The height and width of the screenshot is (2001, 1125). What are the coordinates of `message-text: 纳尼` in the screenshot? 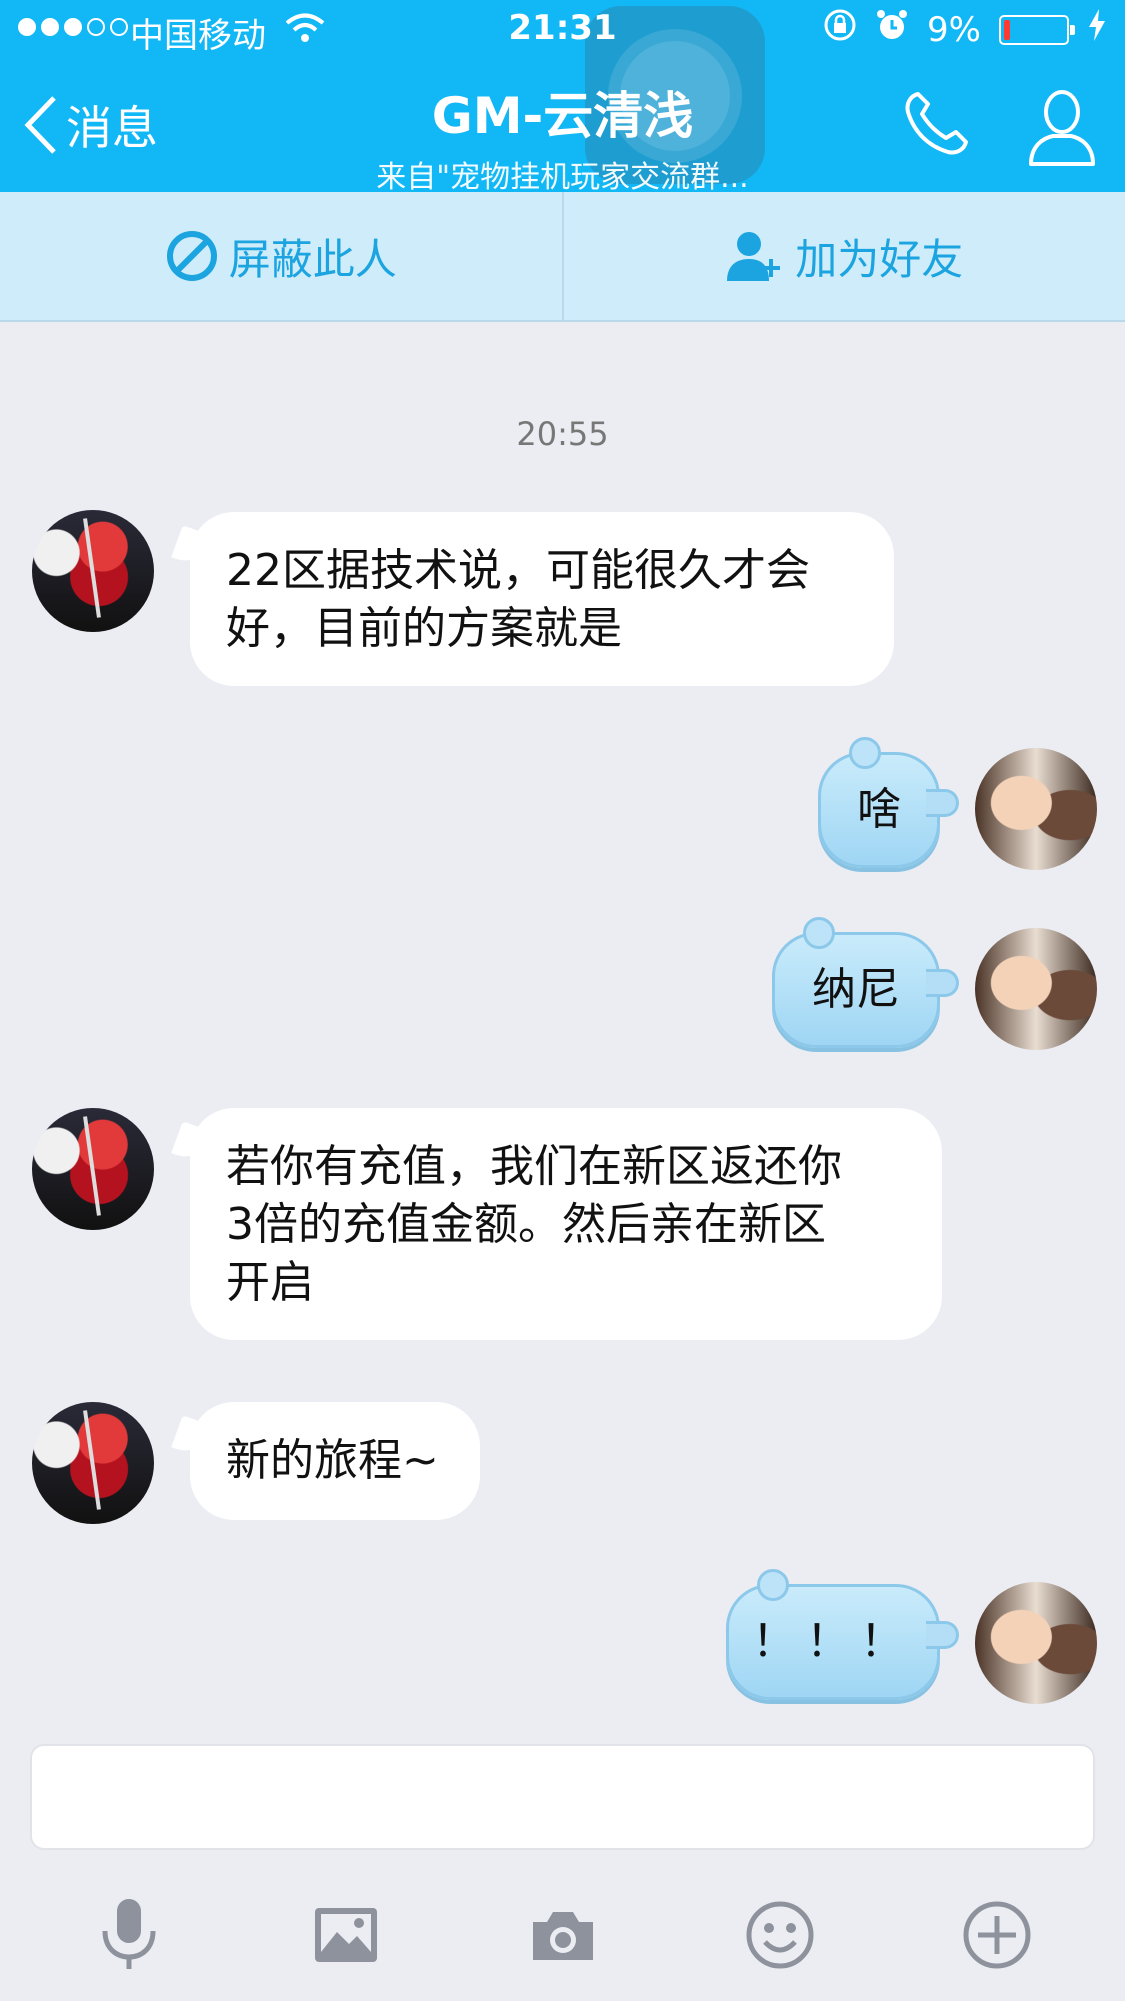 It's located at (856, 989).